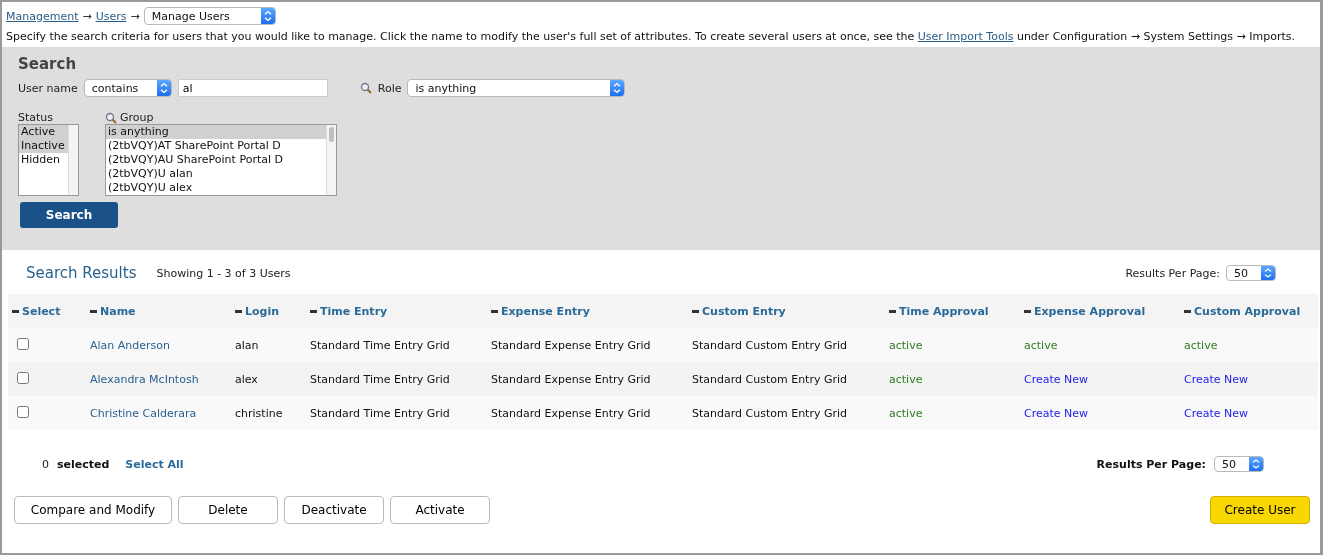 The image size is (1323, 555). What do you see at coordinates (111, 16) in the screenshot?
I see `breadcrumb-link: Users` at bounding box center [111, 16].